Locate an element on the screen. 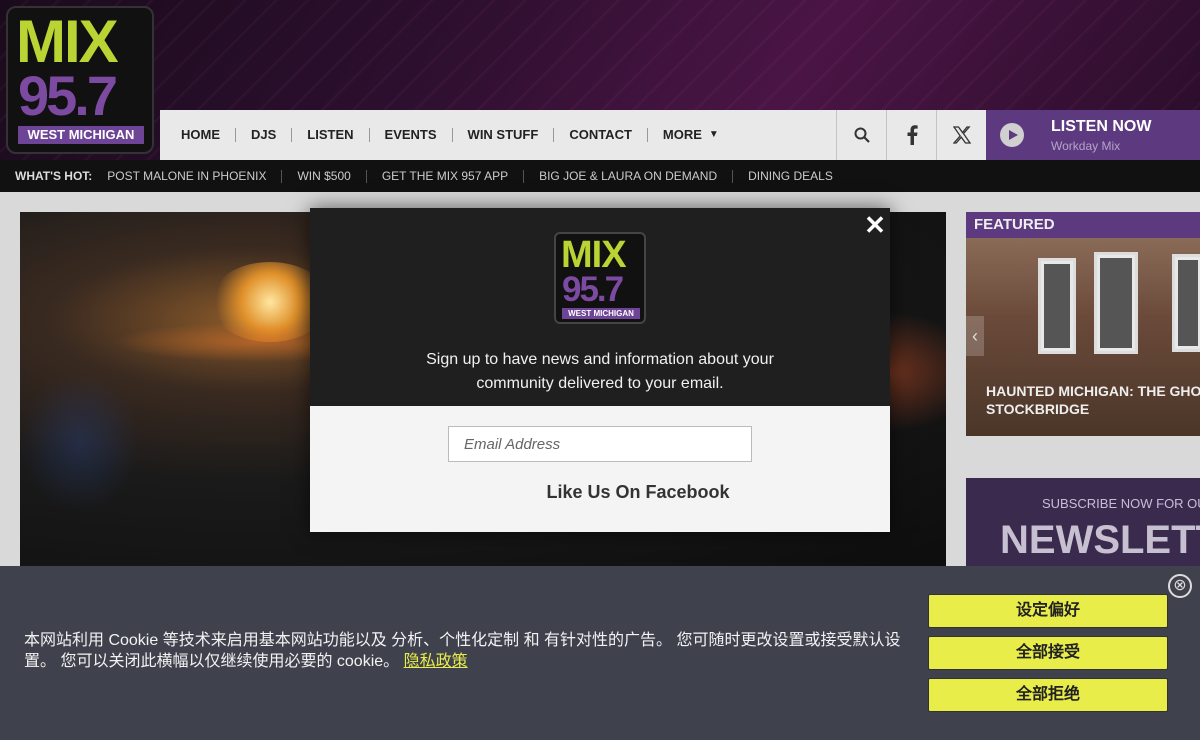  nav-label: CONTACT is located at coordinates (600, 134).